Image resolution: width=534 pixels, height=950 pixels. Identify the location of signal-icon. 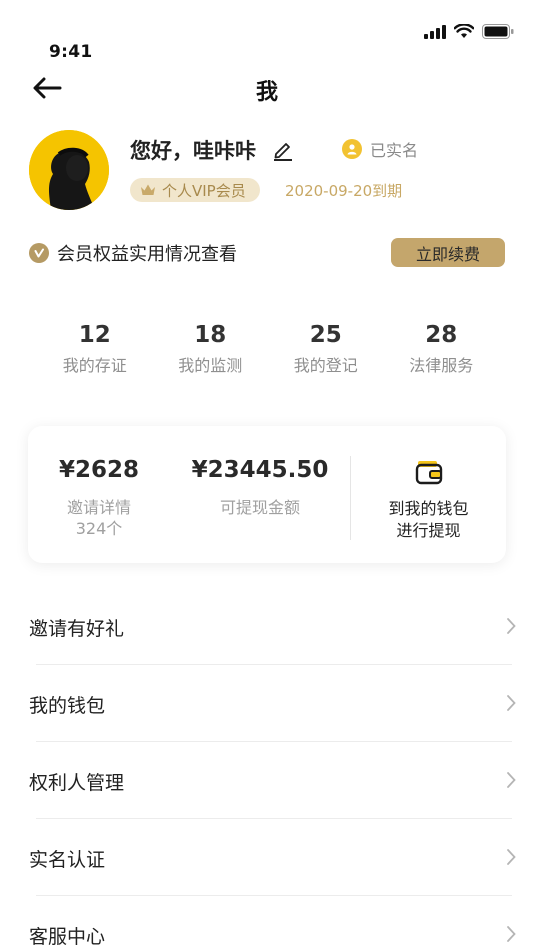
(435, 31).